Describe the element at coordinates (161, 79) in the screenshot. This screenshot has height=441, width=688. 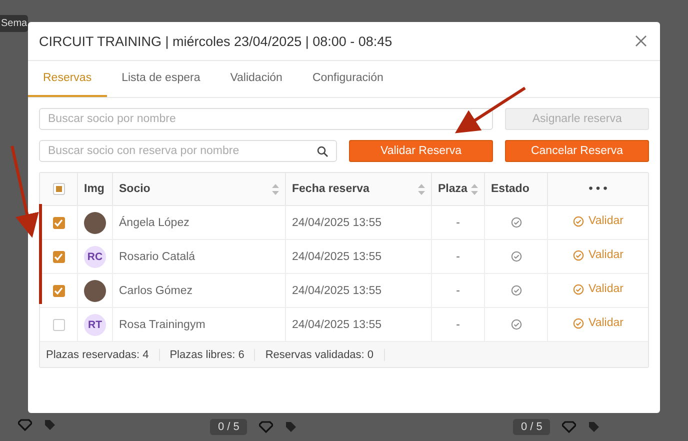
I see `tab: Lista de espera` at that location.